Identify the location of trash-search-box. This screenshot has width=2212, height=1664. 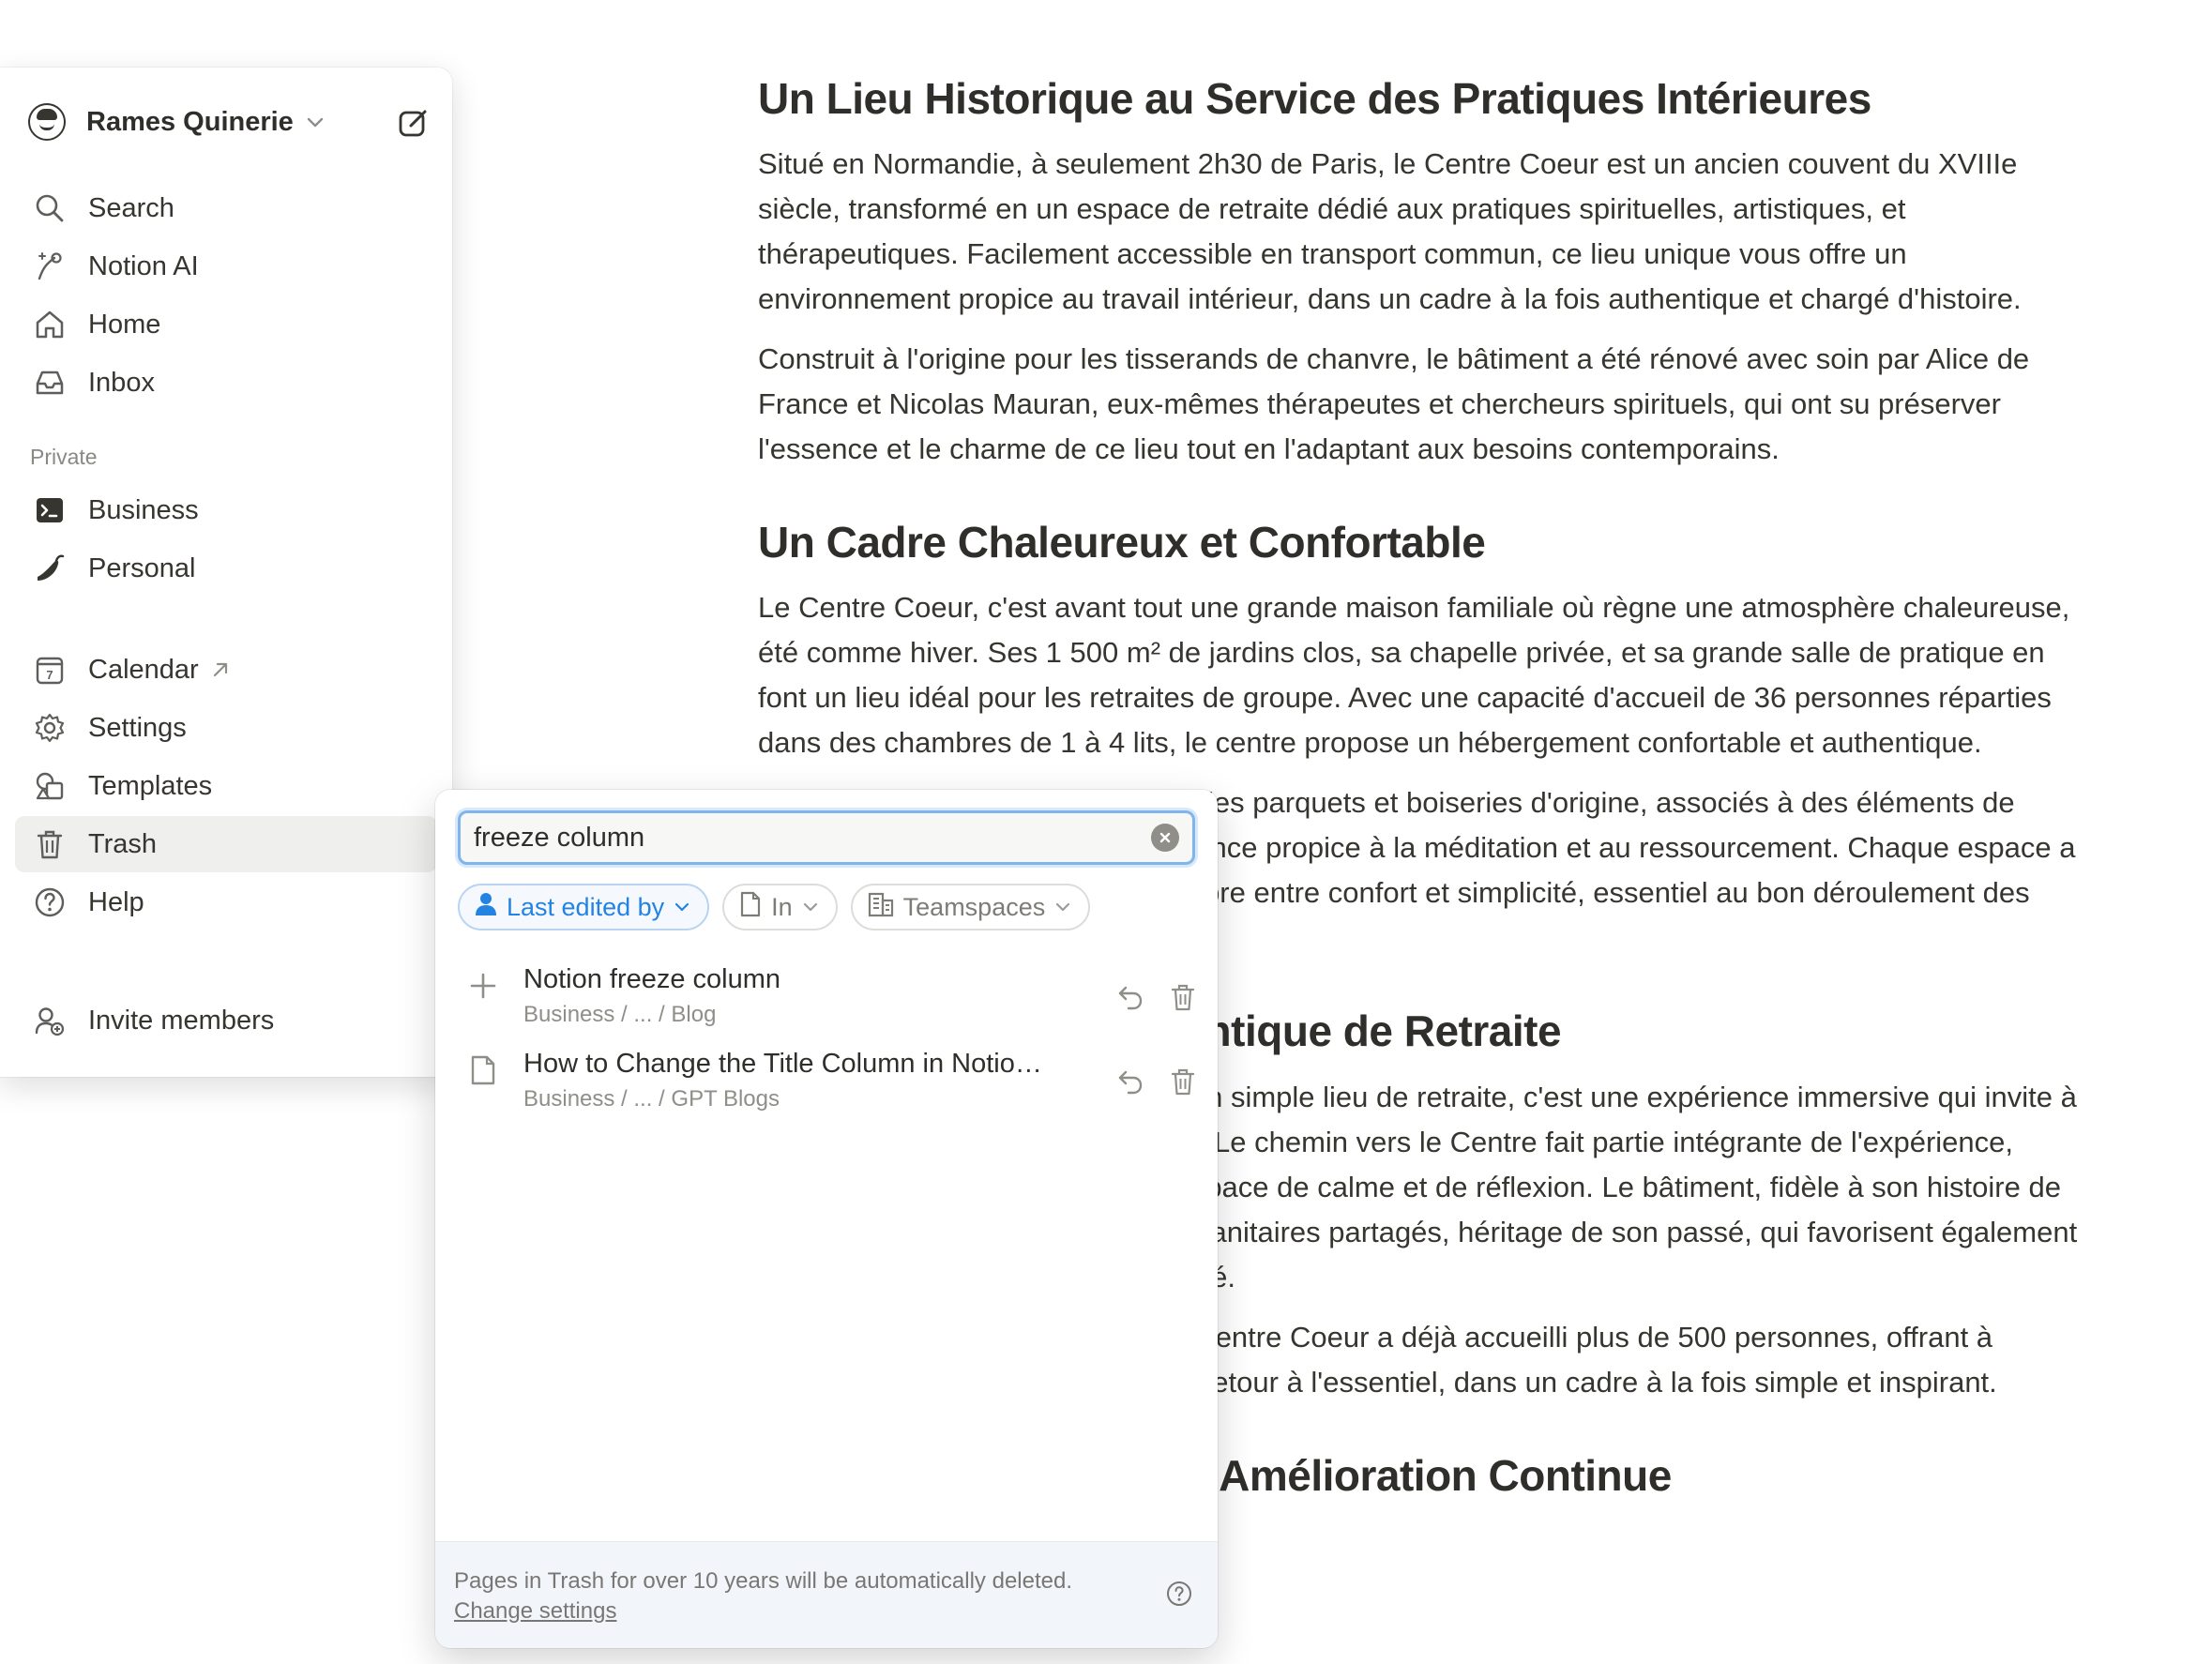
(826, 837).